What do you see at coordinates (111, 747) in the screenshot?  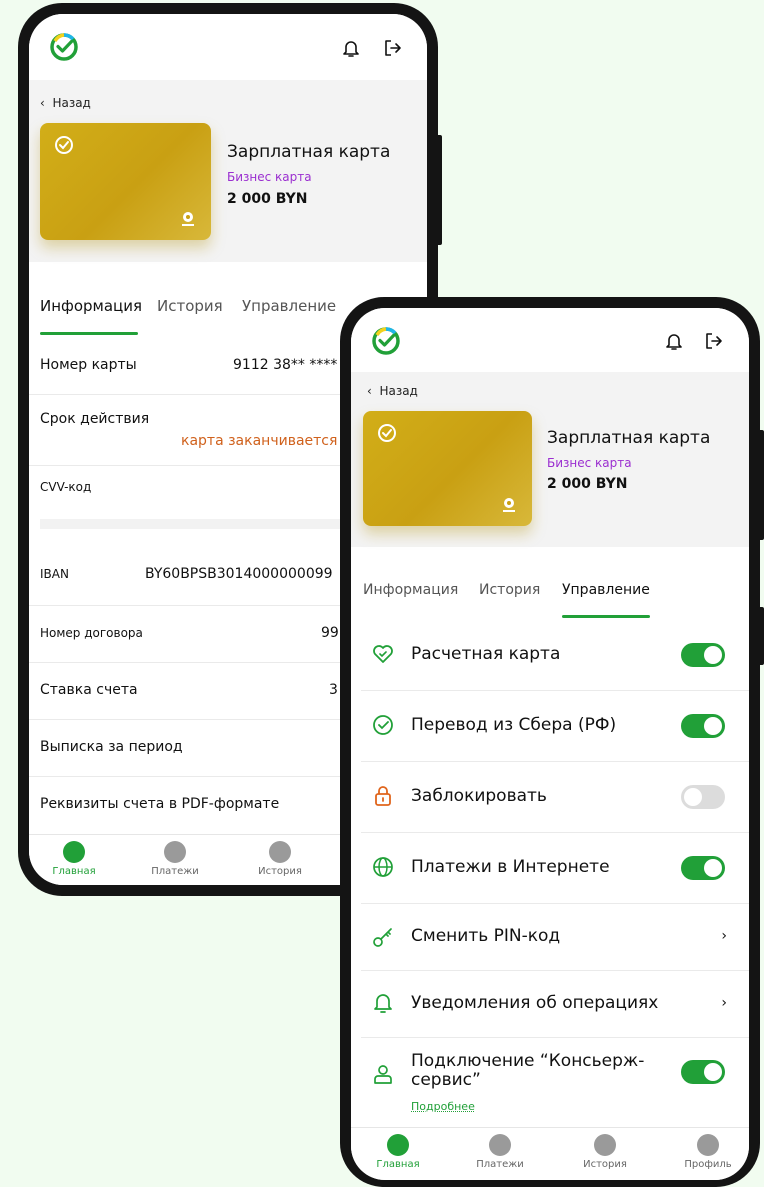 I see `row-label: Выписка за период` at bounding box center [111, 747].